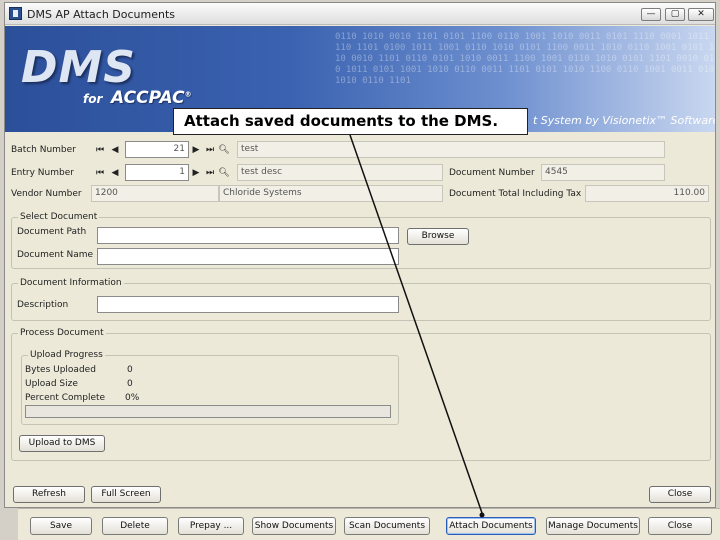  I want to click on finder-icon: 🔍︎, so click(224, 150).